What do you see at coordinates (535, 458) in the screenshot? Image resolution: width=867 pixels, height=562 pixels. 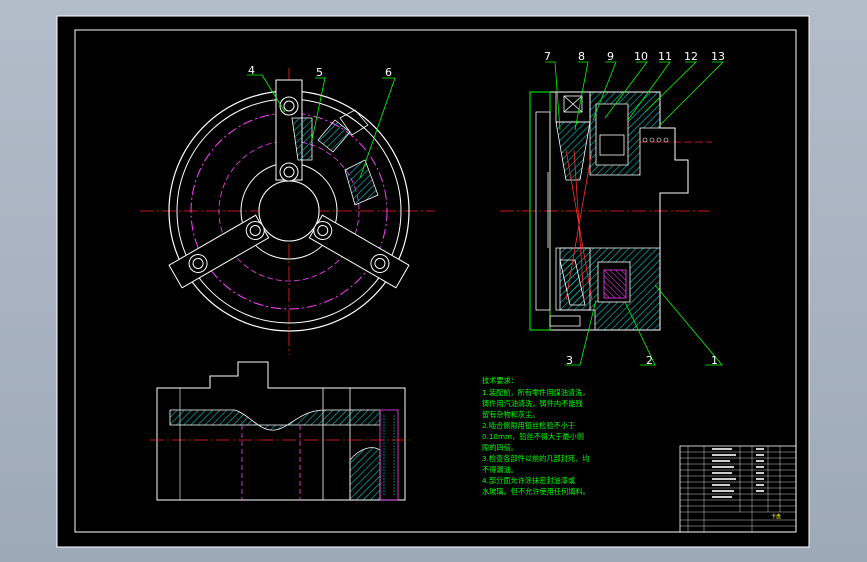 I see `note-line: 3.检查各部件以前的几部封死，均` at bounding box center [535, 458].